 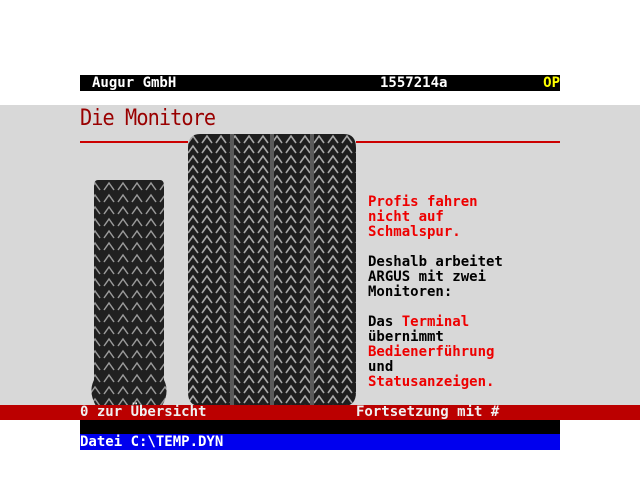 What do you see at coordinates (134, 83) in the screenshot?
I see `company-name: Augur GmbH` at bounding box center [134, 83].